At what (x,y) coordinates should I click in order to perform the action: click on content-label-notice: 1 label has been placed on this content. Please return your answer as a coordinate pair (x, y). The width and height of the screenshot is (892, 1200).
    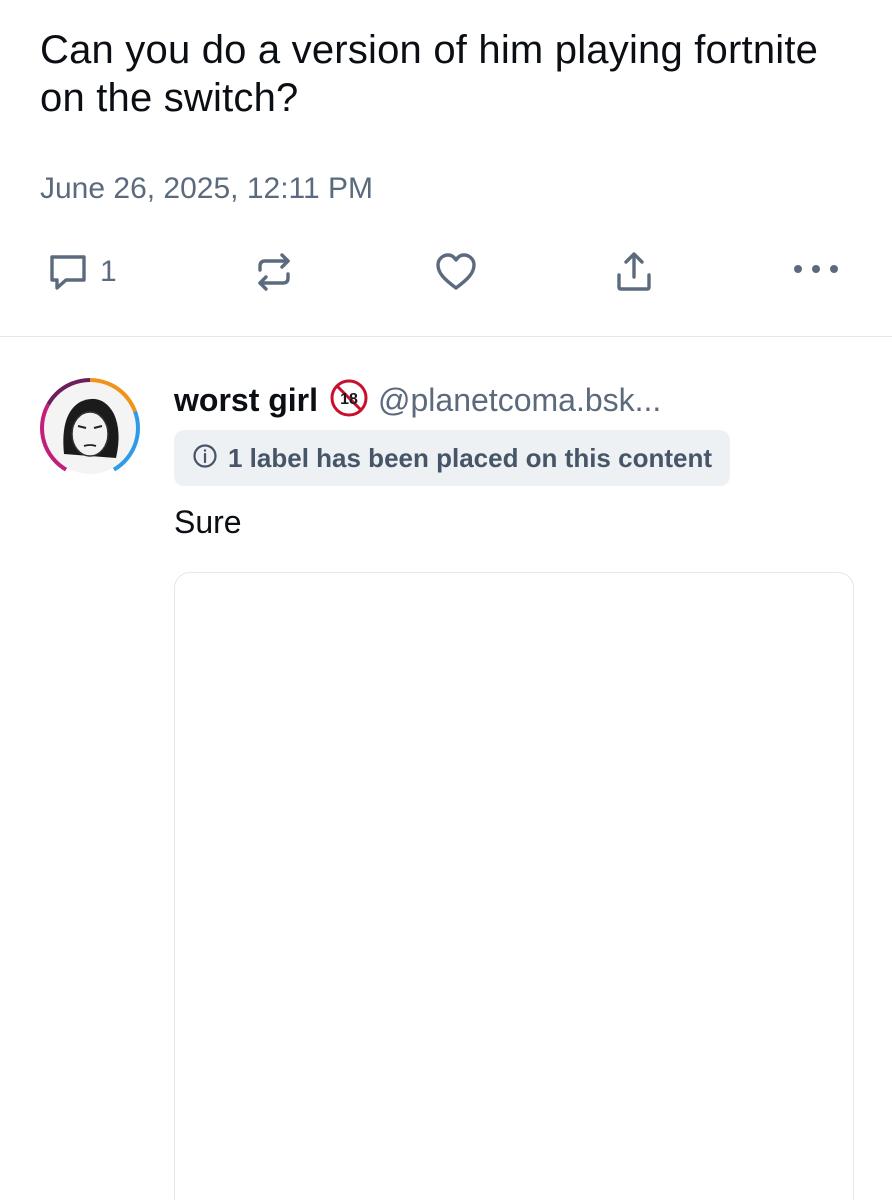
    Looking at the image, I should click on (452, 458).